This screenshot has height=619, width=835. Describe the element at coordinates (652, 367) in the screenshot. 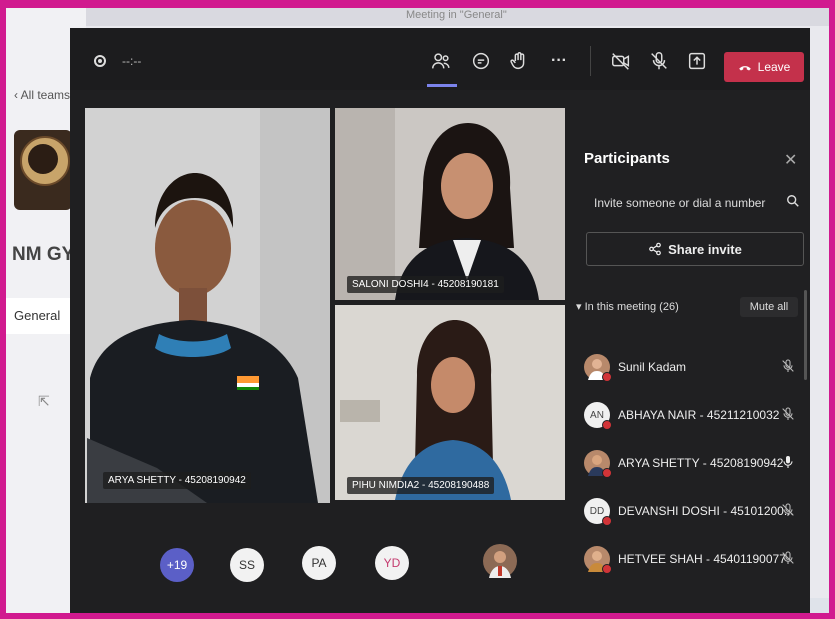

I see `participant-name: Sunil Kadam` at that location.